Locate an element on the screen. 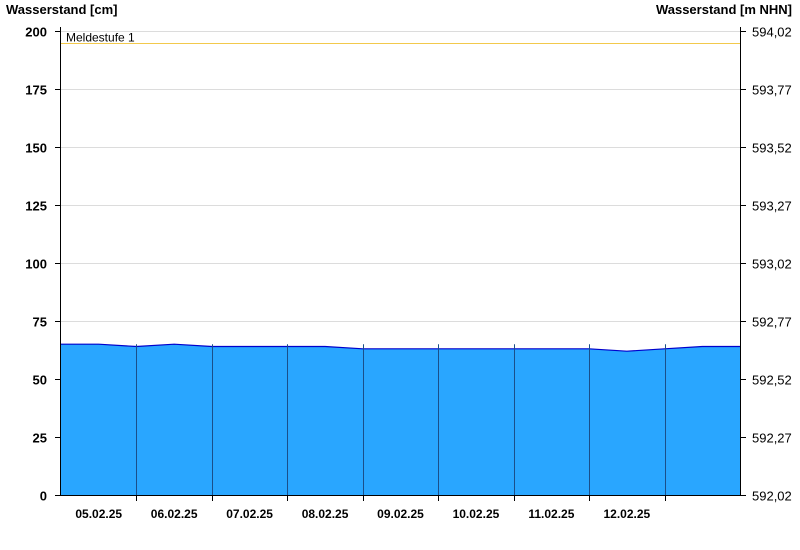 This screenshot has width=800, height=550. y-tick-label-right: 593,77 is located at coordinates (772, 90).